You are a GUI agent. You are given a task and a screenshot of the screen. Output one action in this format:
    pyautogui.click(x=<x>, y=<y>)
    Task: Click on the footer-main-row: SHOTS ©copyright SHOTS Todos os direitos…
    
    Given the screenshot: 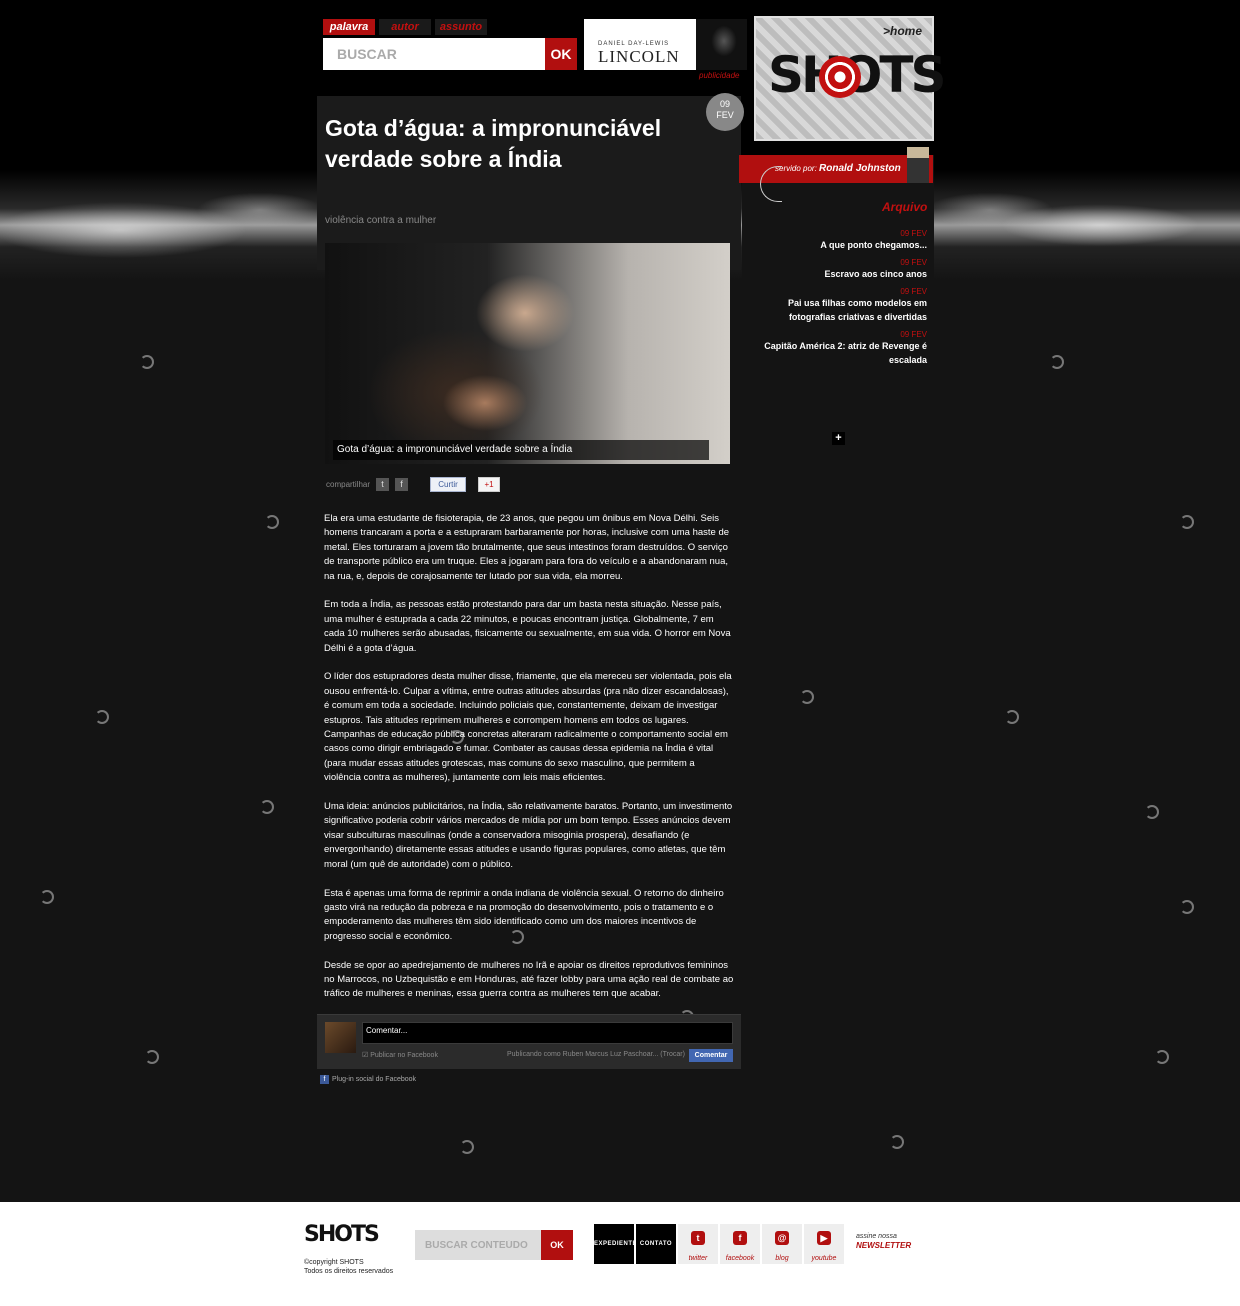 What is the action you would take?
    pyautogui.click(x=620, y=1238)
    